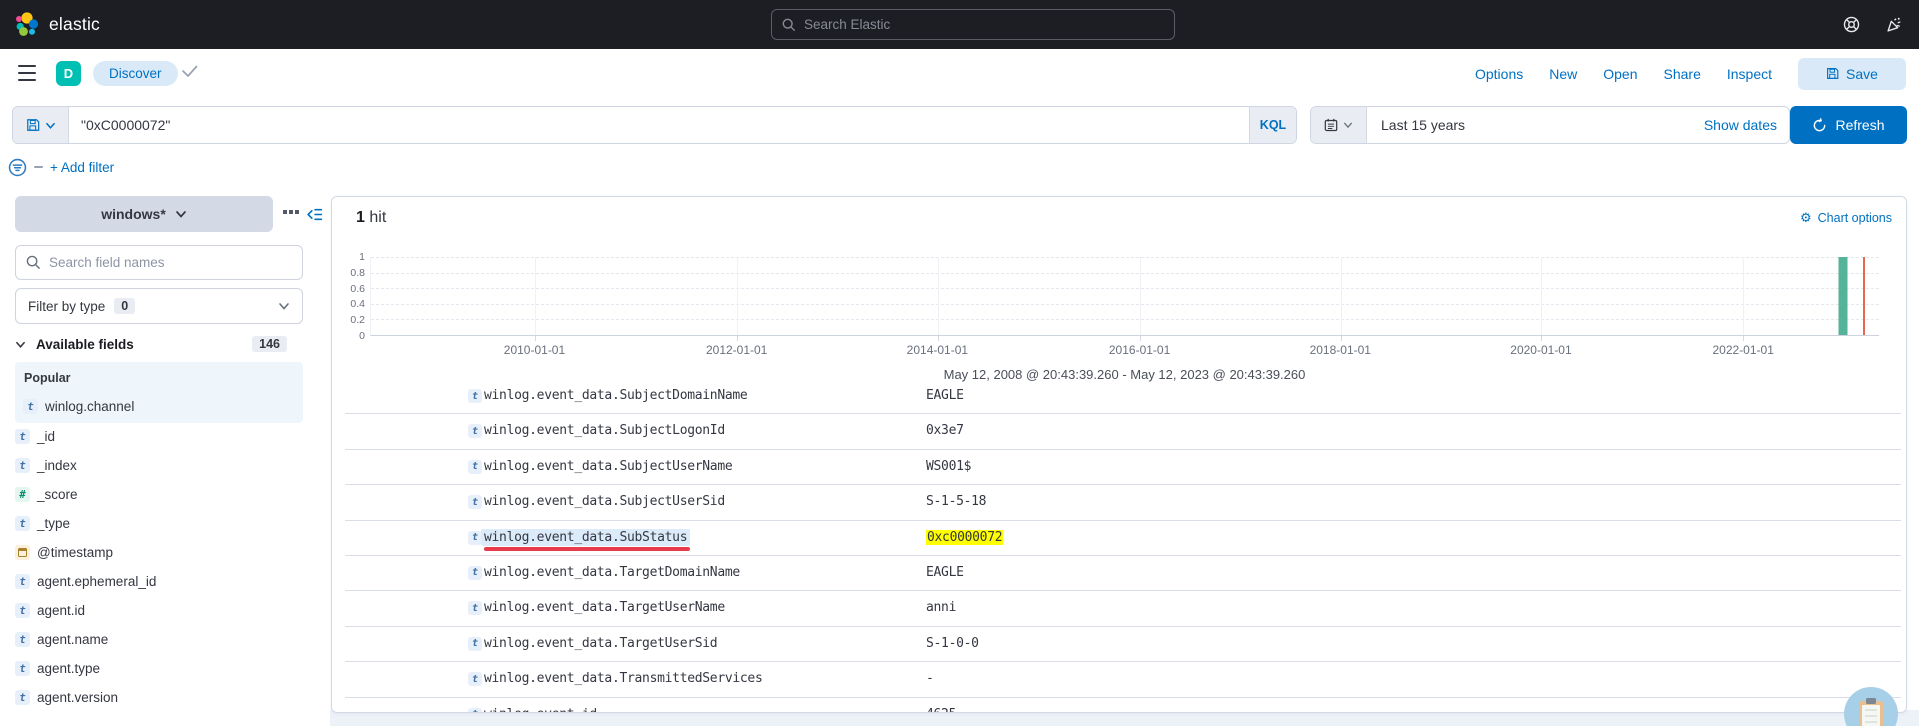 This screenshot has height=726, width=1919. I want to click on global-search, so click(973, 24).